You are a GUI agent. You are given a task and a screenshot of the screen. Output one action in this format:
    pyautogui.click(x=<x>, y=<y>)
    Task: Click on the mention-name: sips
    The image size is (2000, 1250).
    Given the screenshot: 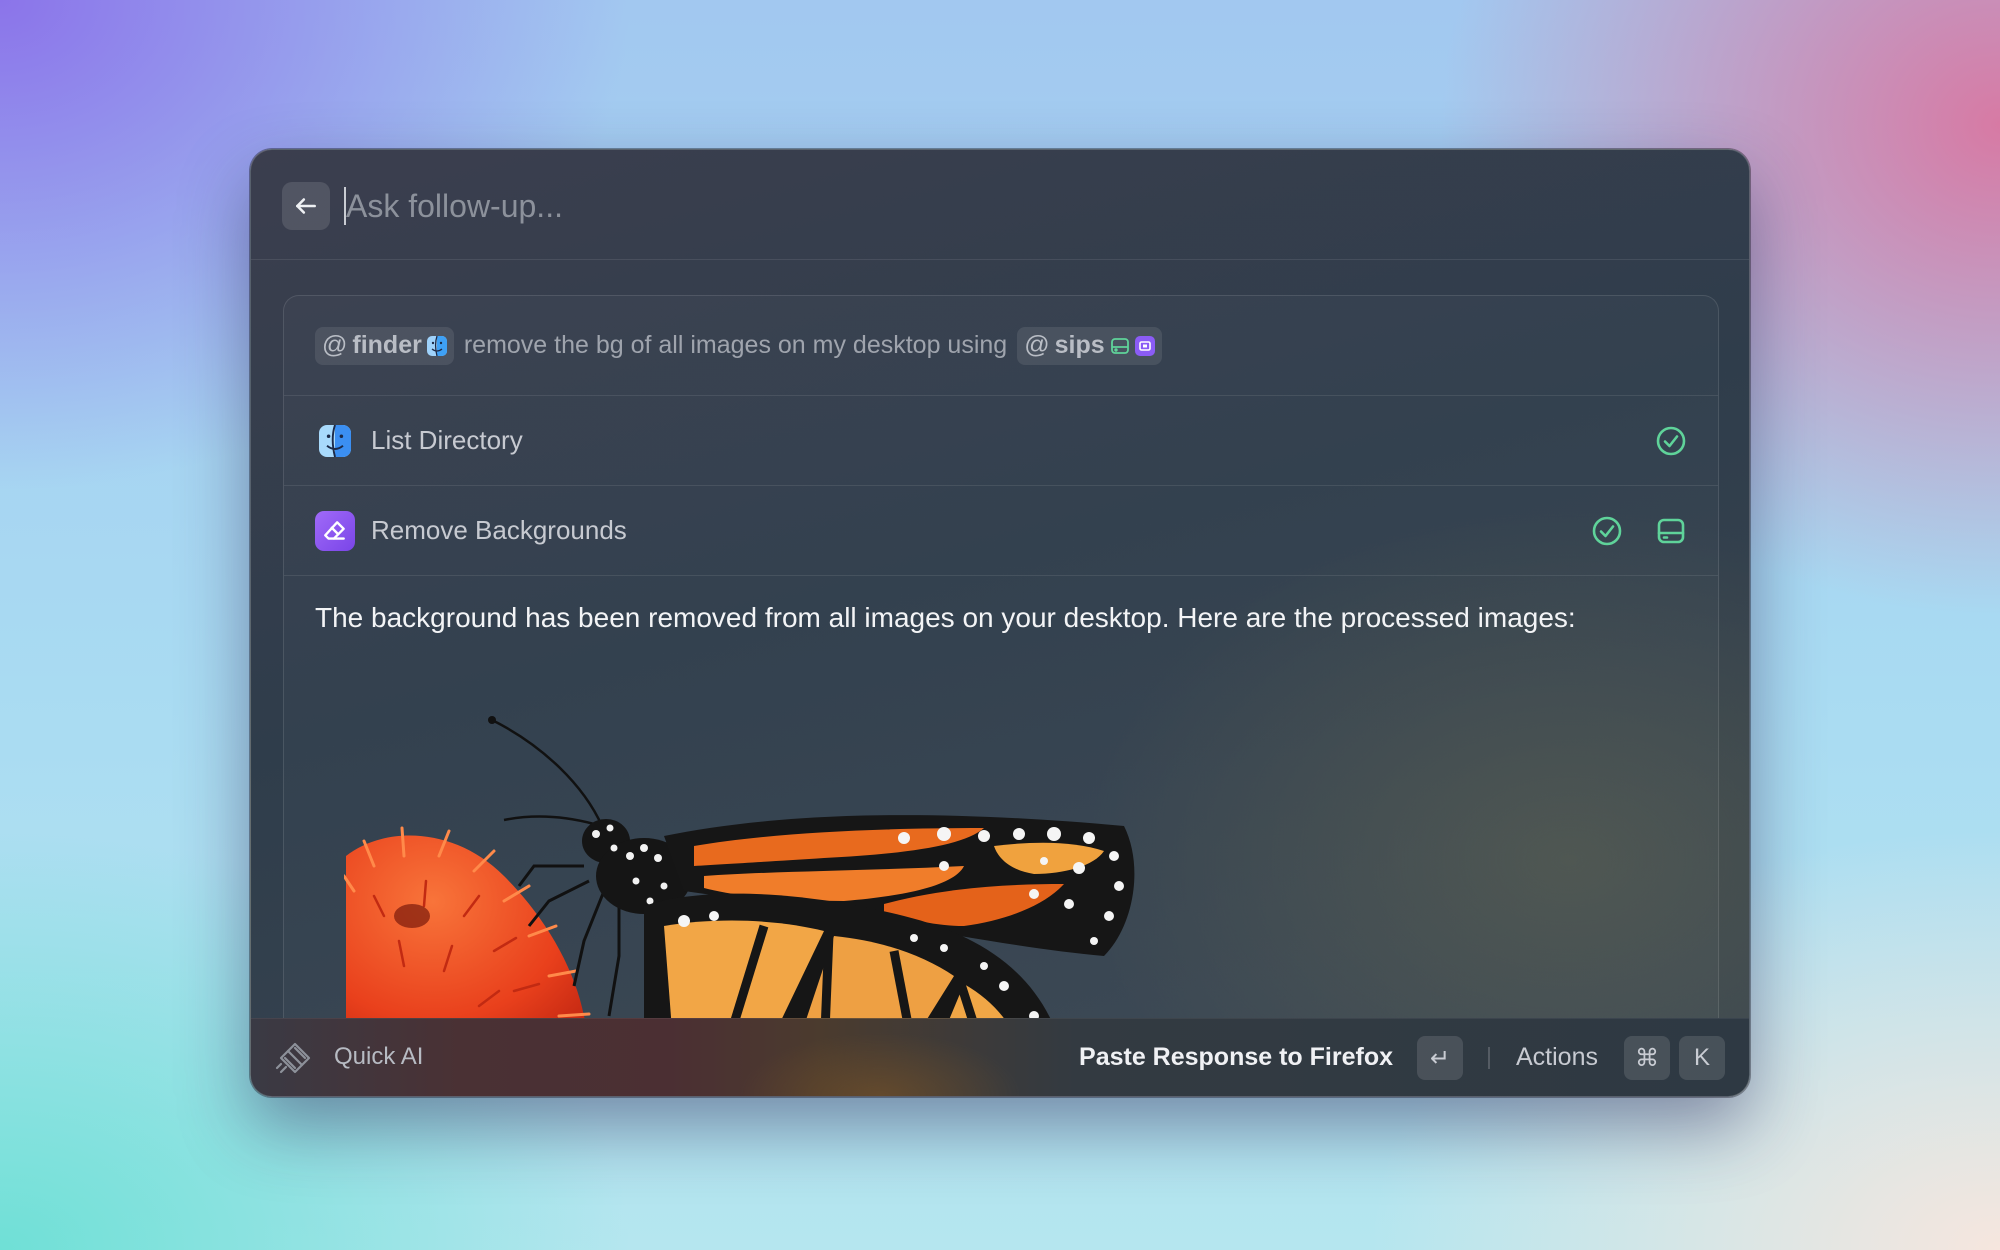 What is the action you would take?
    pyautogui.click(x=1079, y=345)
    